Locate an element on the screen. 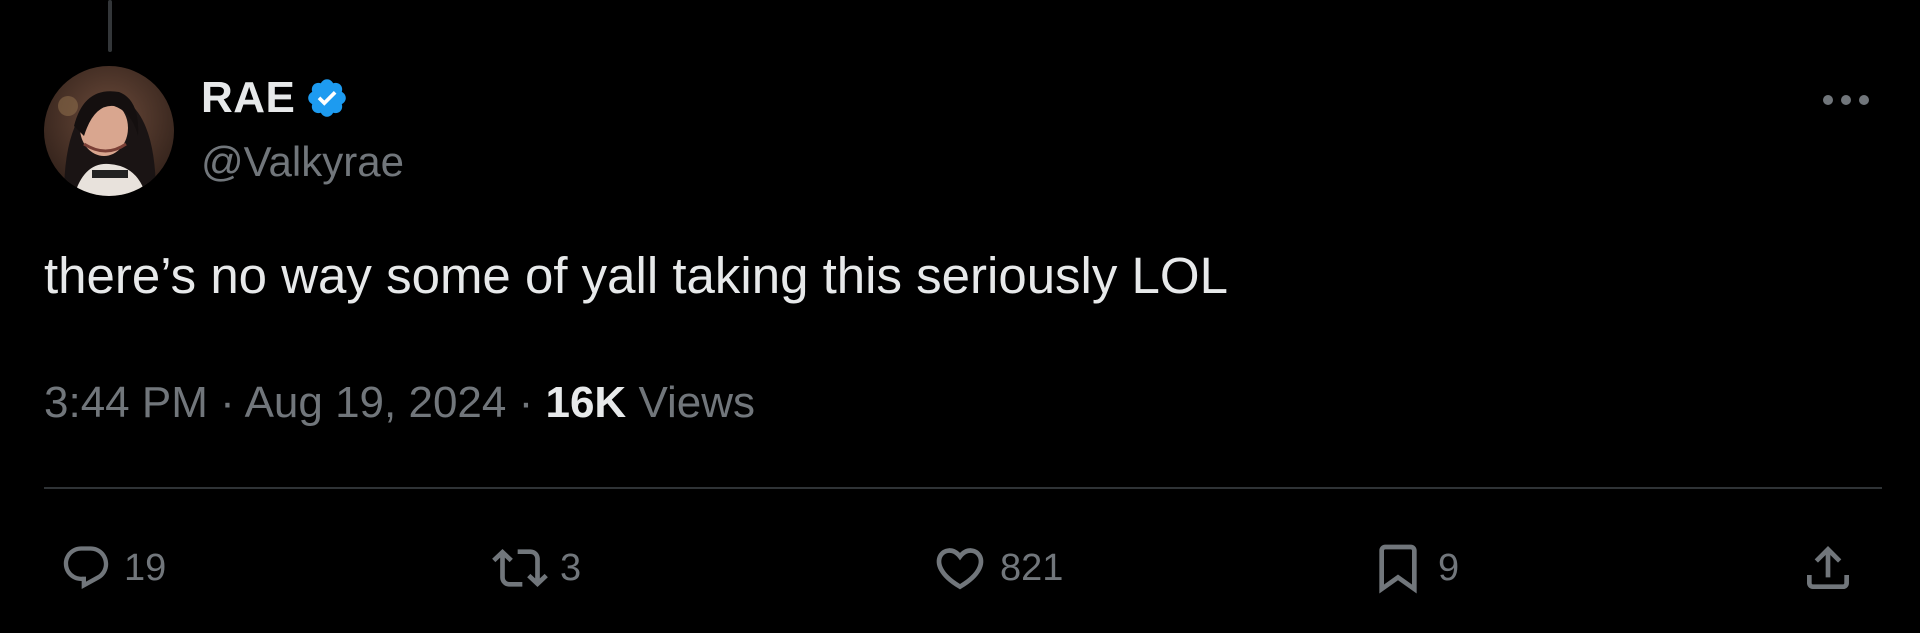 Image resolution: width=1920 pixels, height=633 pixels. views-count: 16K is located at coordinates (586, 402).